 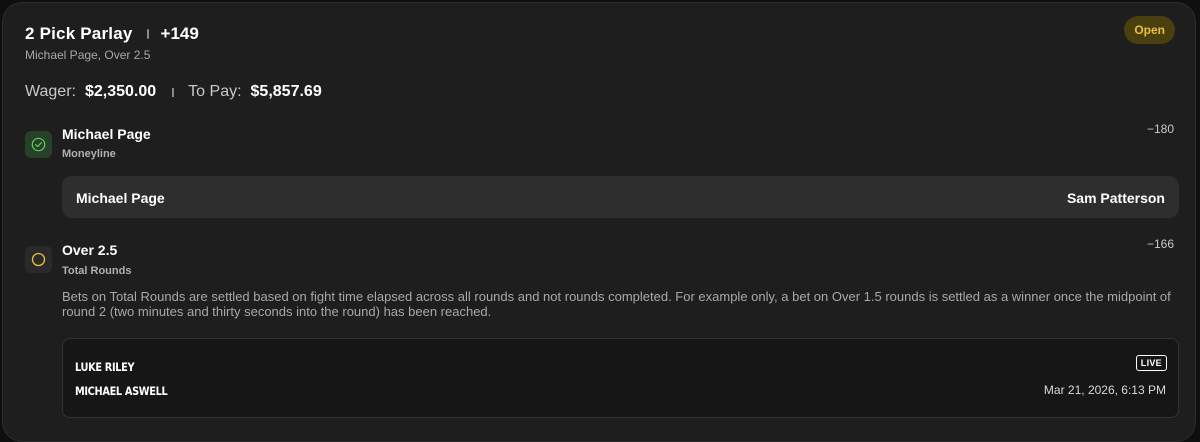 What do you see at coordinates (38, 144) in the screenshot?
I see `check-circle-icon` at bounding box center [38, 144].